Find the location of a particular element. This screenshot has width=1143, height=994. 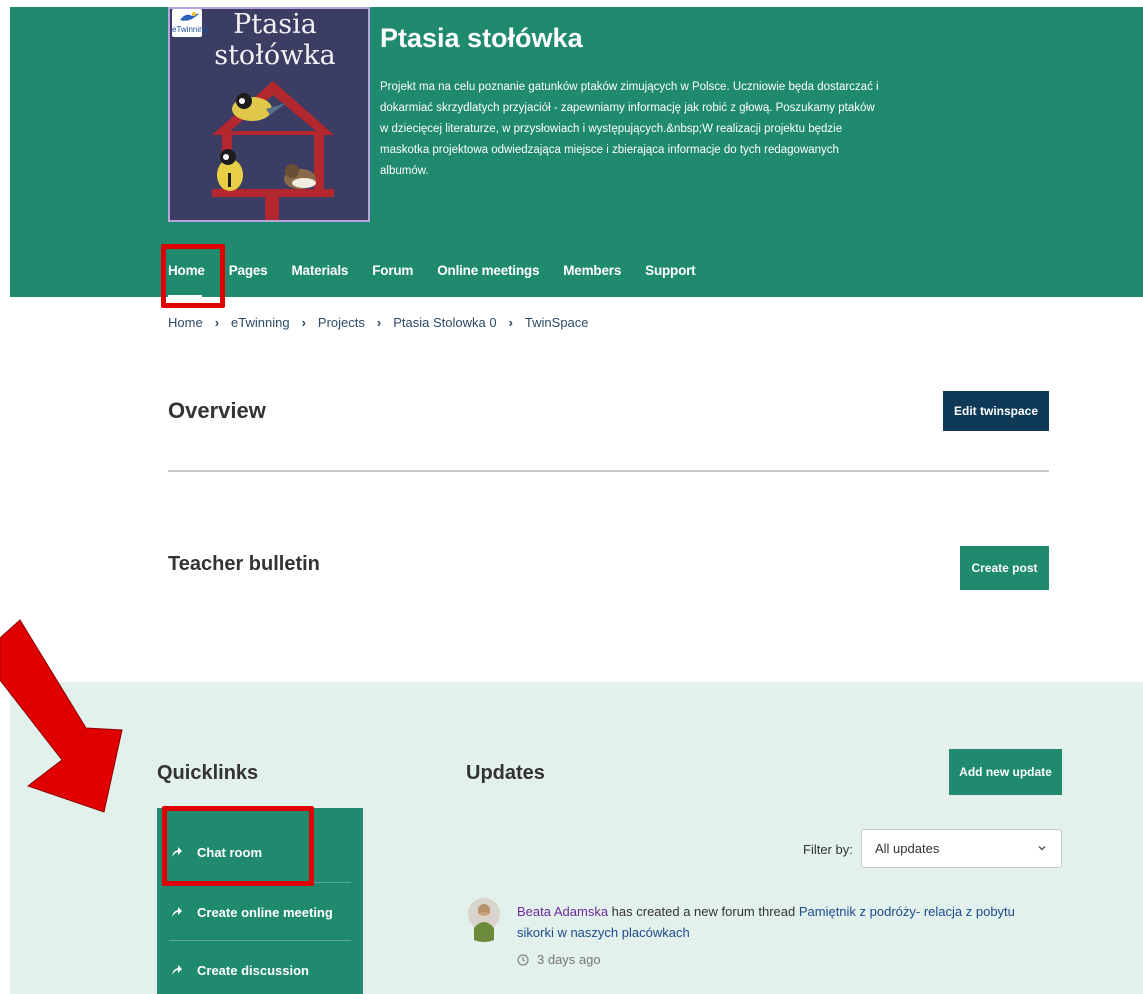

update-action-text: has created a new forum thread is located at coordinates (703, 911).